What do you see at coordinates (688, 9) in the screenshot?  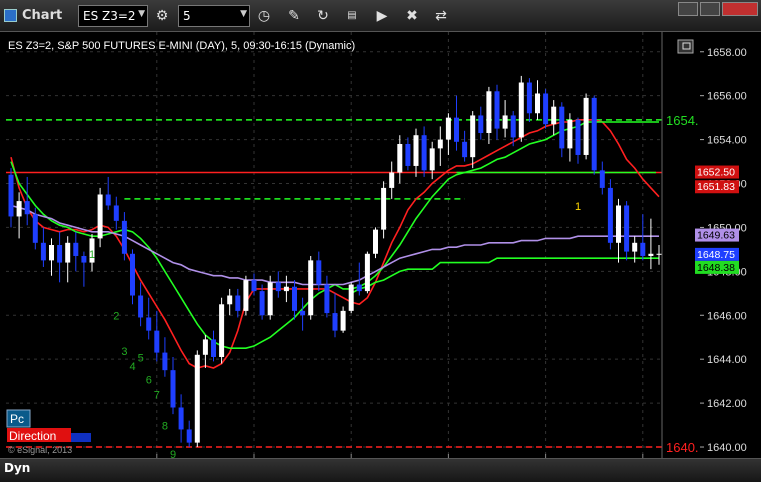 I see `minimize-button` at bounding box center [688, 9].